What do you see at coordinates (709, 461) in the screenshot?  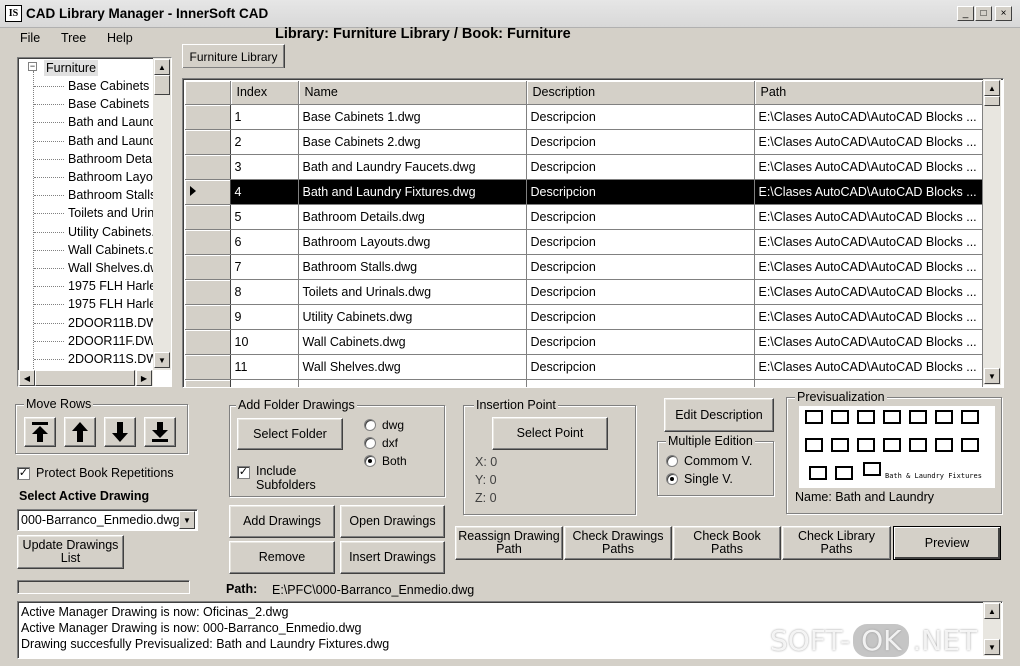 I see `radio-common-value: Commom V.` at bounding box center [709, 461].